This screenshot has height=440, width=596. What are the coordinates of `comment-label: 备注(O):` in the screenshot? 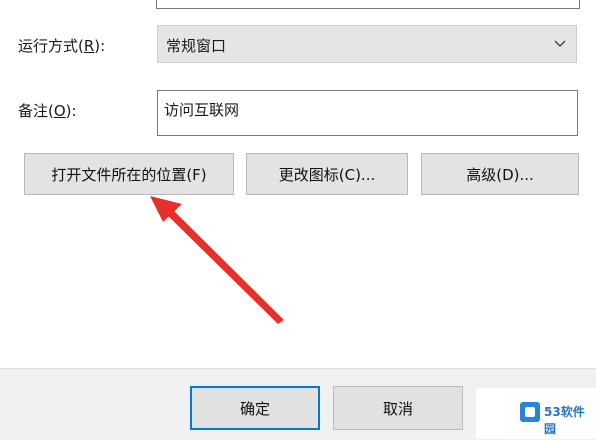 It's located at (47, 111).